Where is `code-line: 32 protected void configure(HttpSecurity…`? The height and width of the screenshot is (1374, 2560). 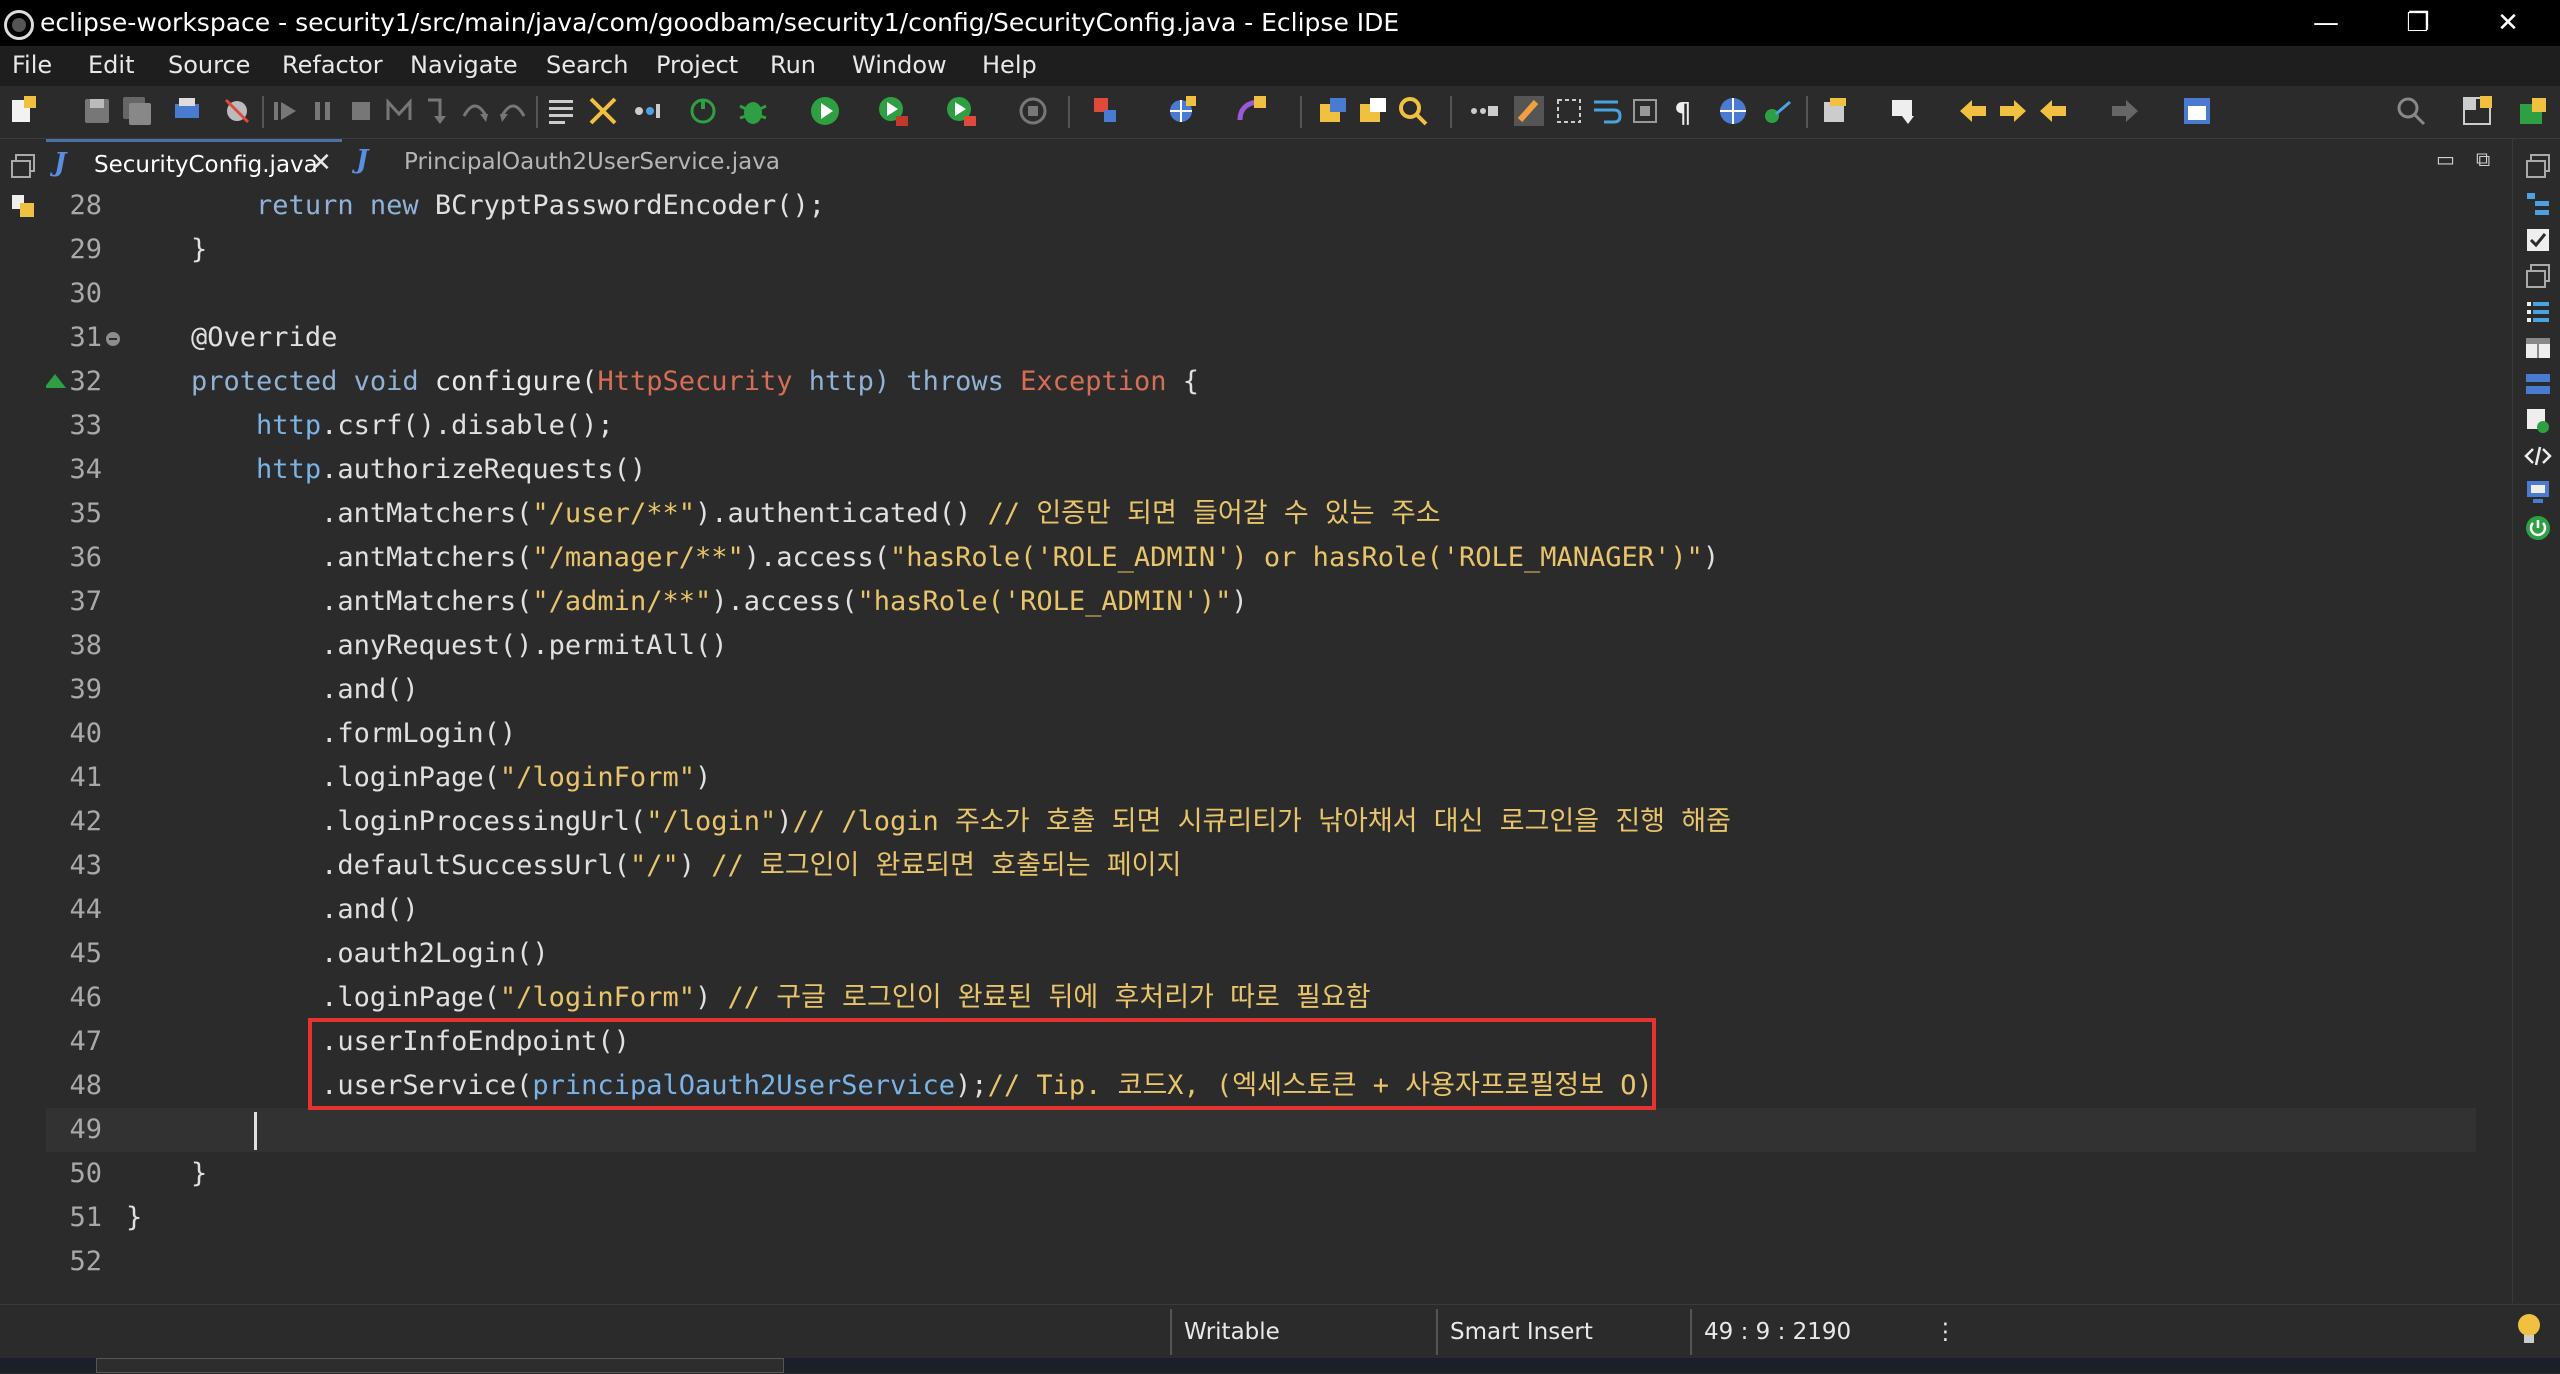 code-line: 32 protected void configure(HttpSecurity… is located at coordinates (1261, 382).